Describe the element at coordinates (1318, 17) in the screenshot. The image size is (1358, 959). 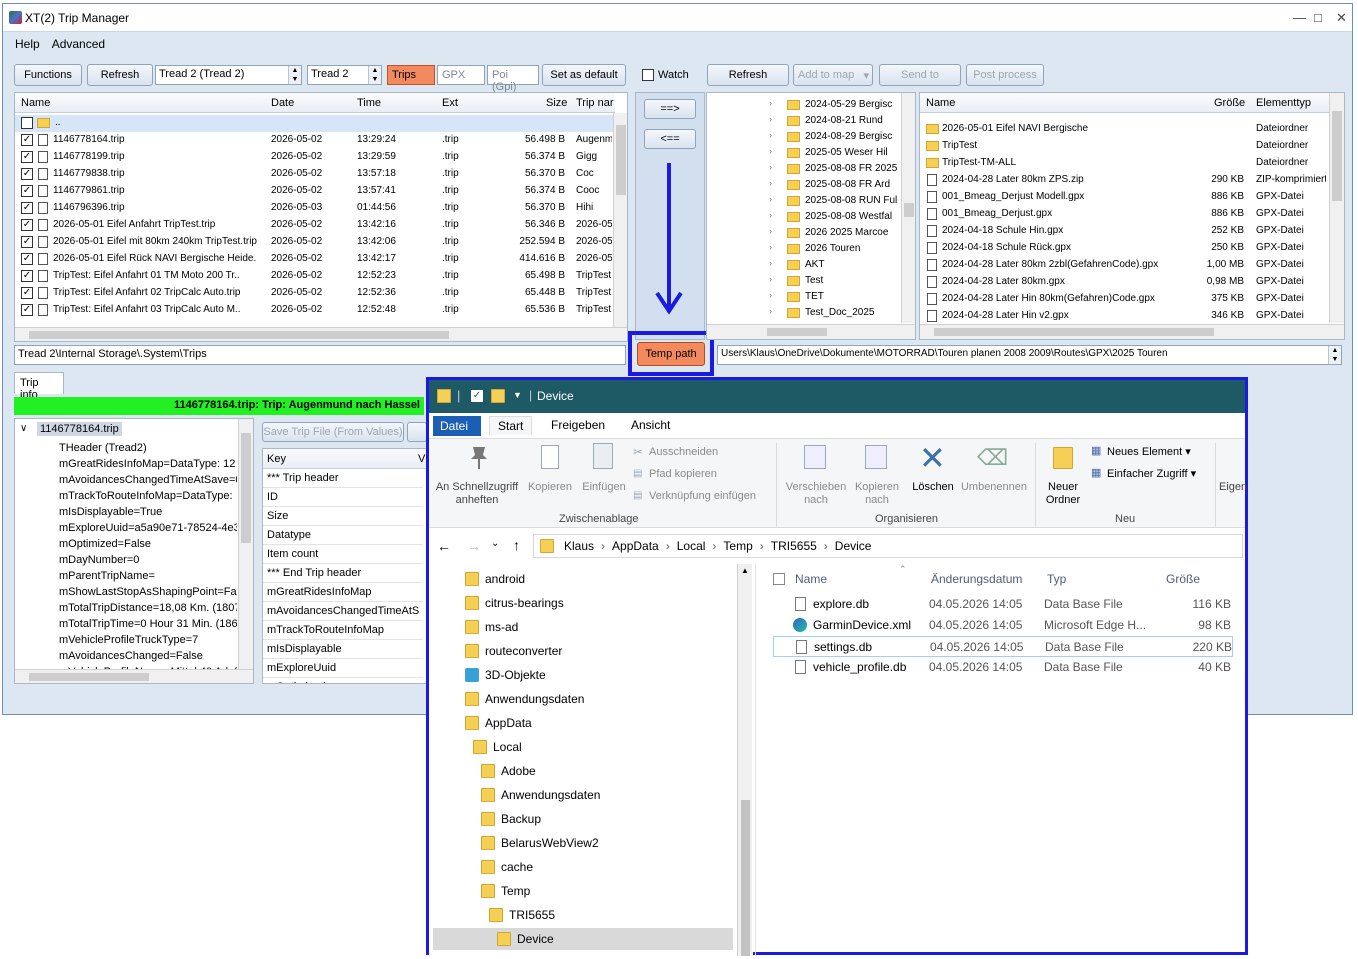
I see `maximize-icon: □` at that location.